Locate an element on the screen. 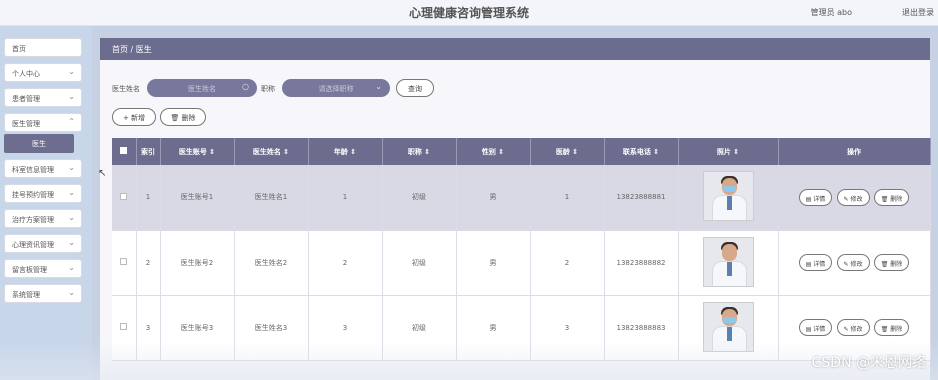 This screenshot has width=938, height=380. cell-age: 1 is located at coordinates (345, 198).